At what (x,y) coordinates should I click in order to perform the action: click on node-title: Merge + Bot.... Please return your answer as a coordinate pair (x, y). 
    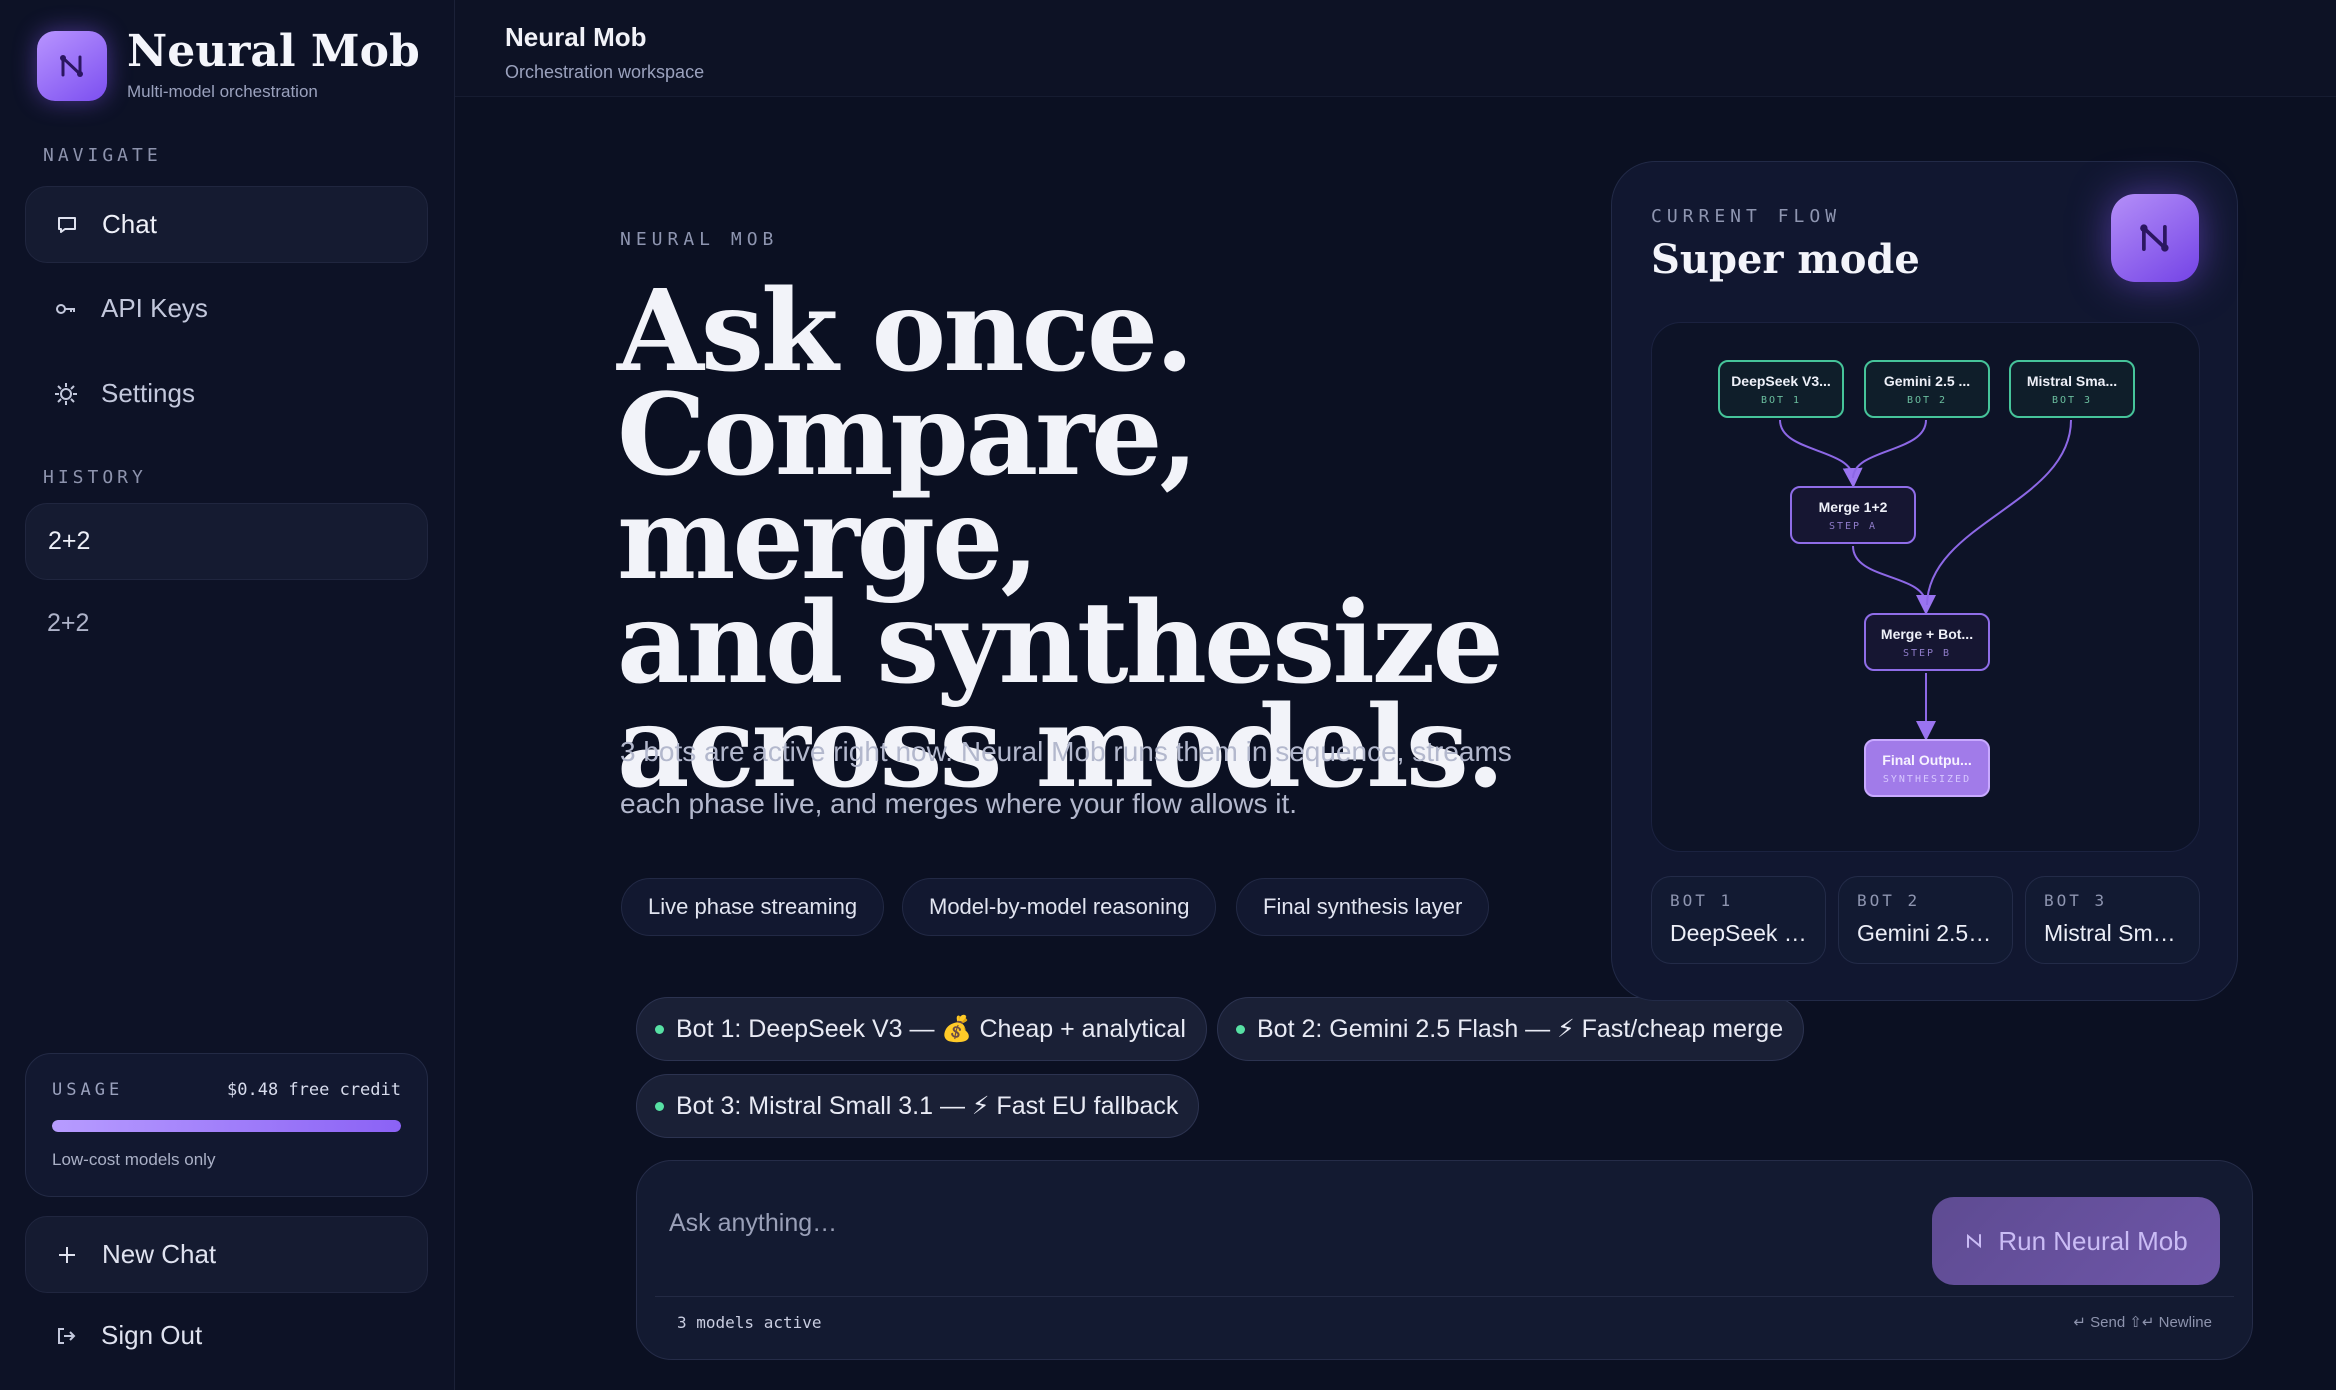
    Looking at the image, I should click on (1927, 633).